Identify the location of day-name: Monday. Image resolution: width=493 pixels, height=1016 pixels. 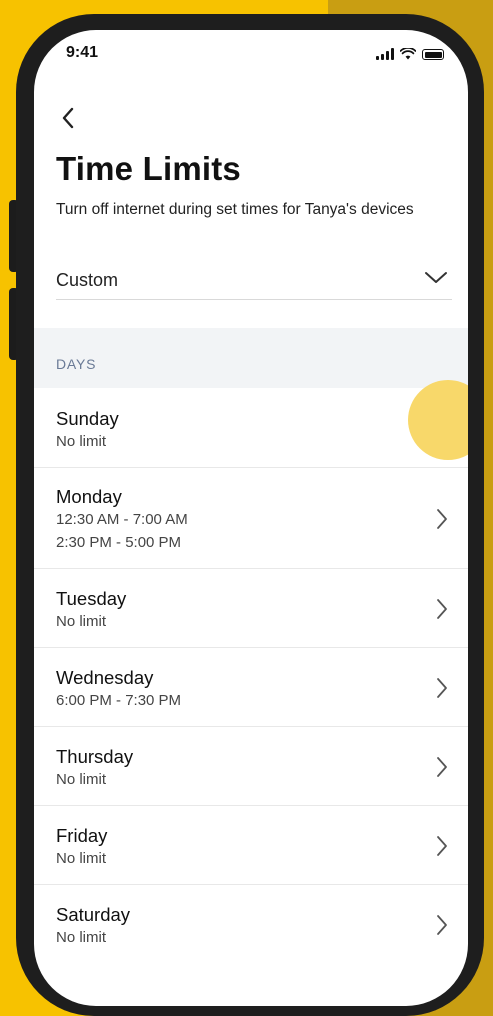
(89, 496).